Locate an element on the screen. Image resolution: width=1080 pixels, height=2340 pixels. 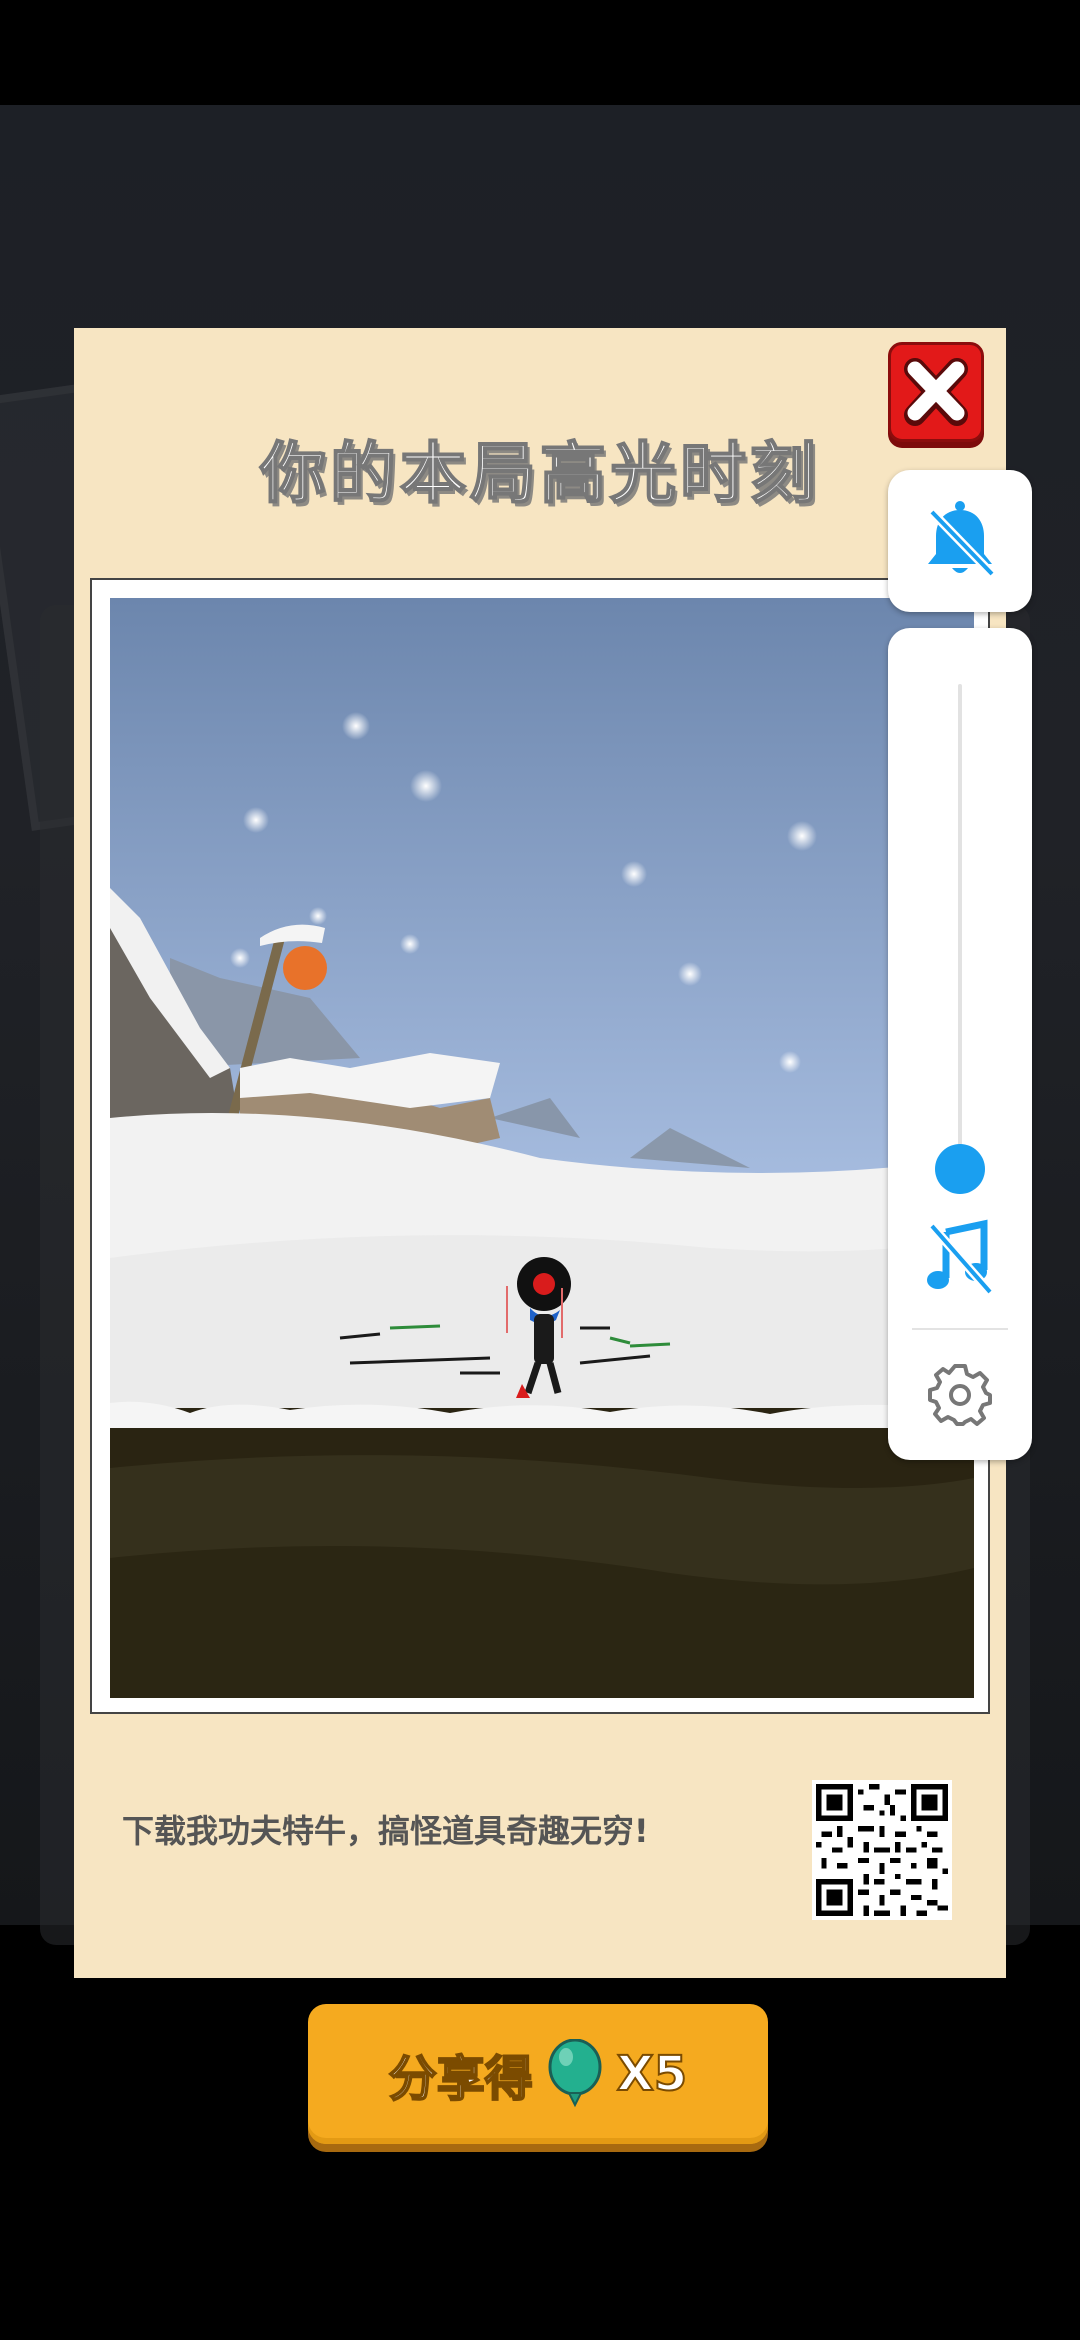
audio-settings-panel is located at coordinates (960, 1044).